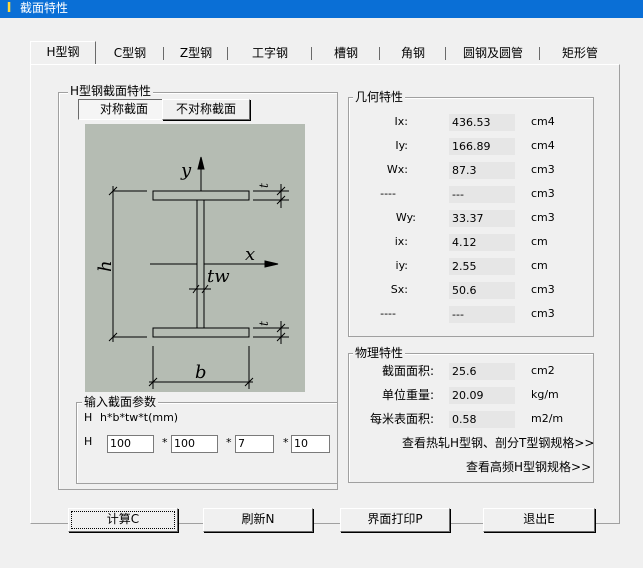 This screenshot has width=643, height=568. Describe the element at coordinates (405, 217) in the screenshot. I see `geometry-label: Wy:` at that location.